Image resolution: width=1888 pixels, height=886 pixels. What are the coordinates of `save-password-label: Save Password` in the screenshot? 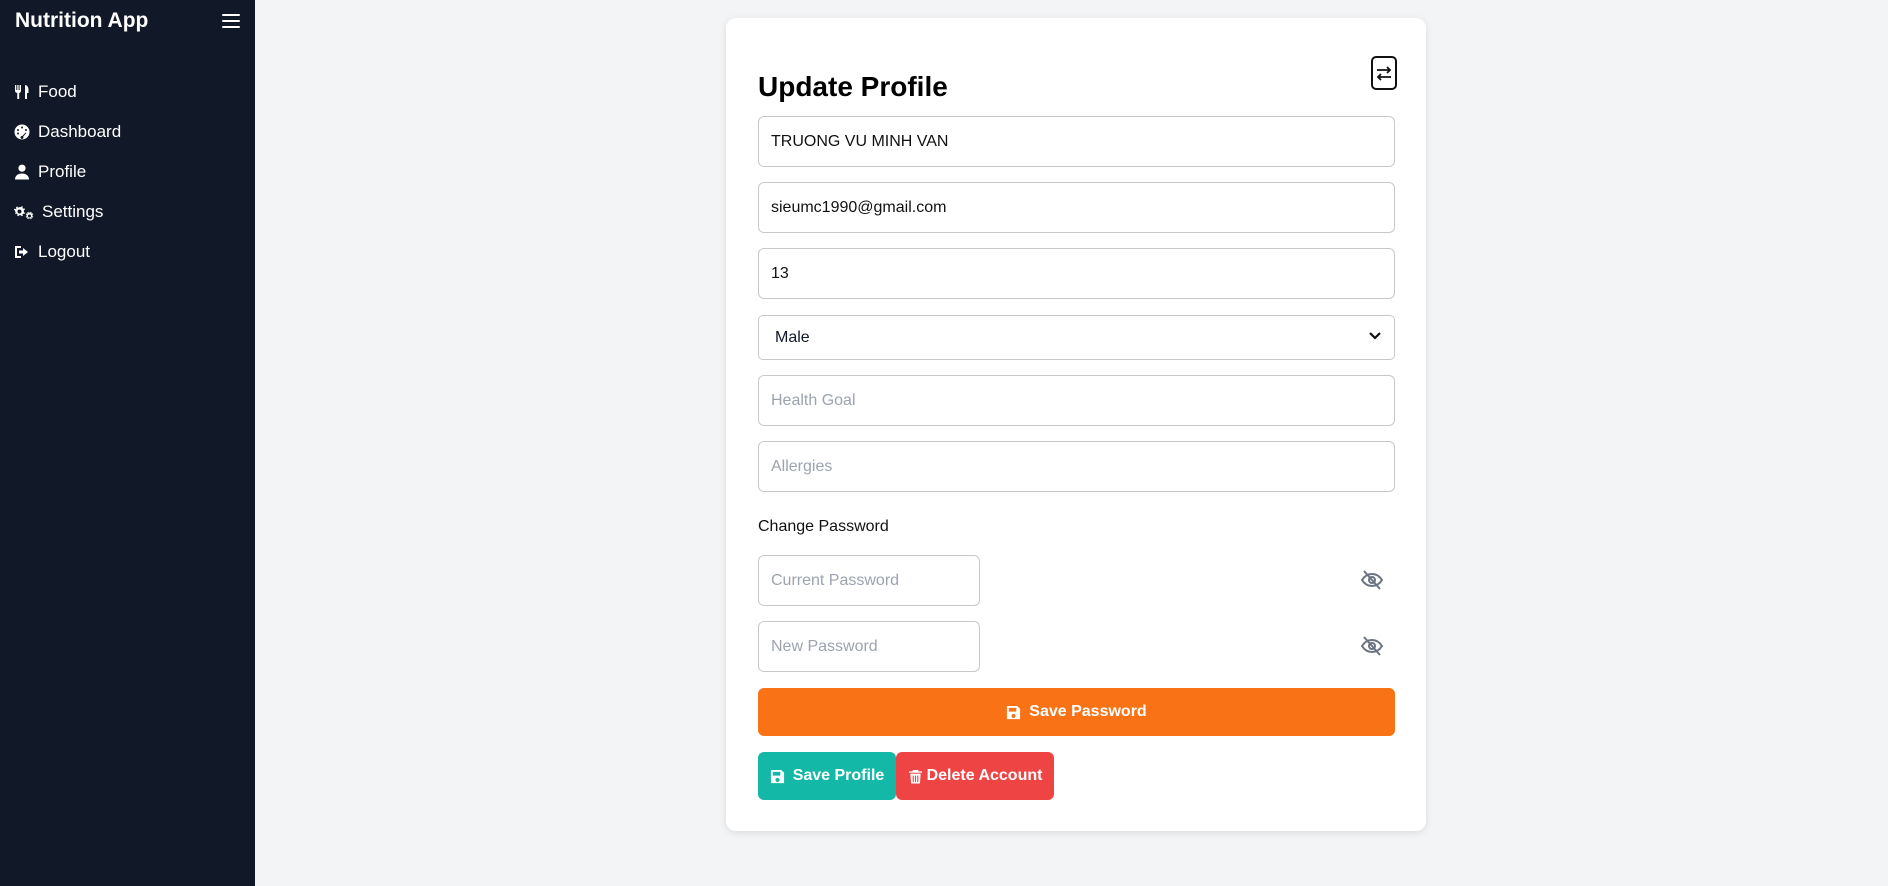 It's located at (1088, 711).